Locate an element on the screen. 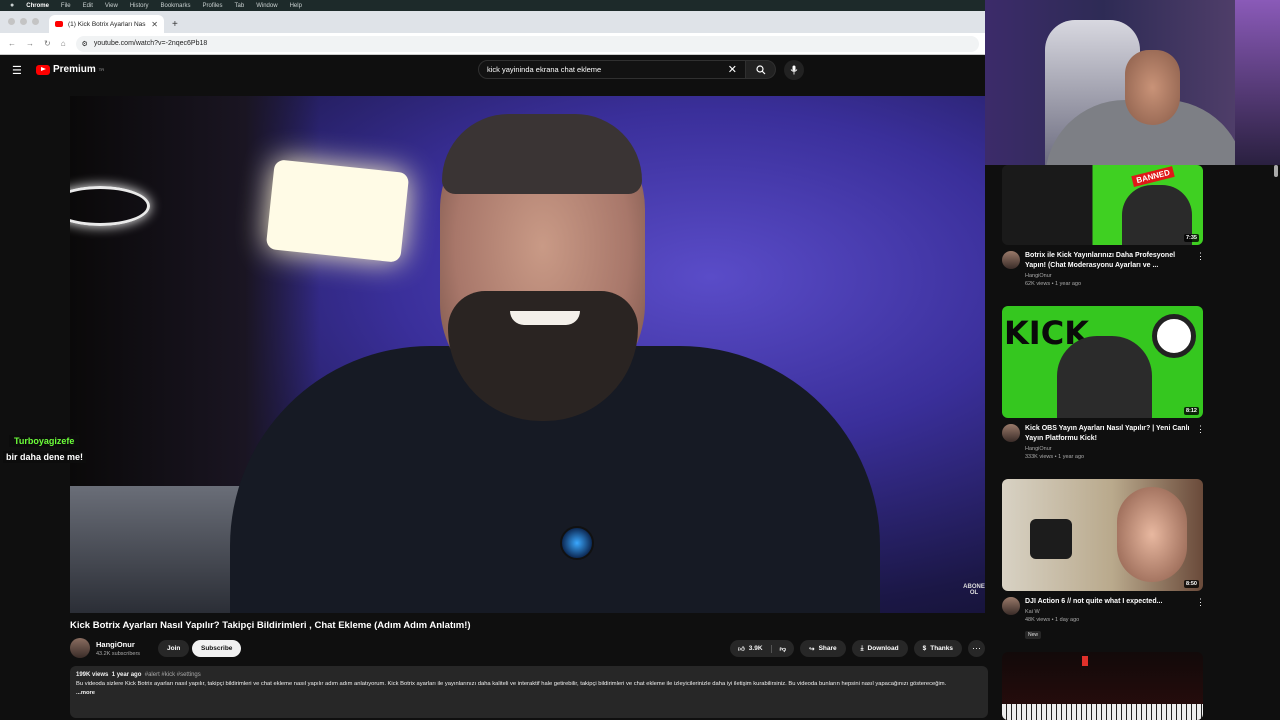 The image size is (1280, 720). home-icon: ⌂ is located at coordinates (63, 43).